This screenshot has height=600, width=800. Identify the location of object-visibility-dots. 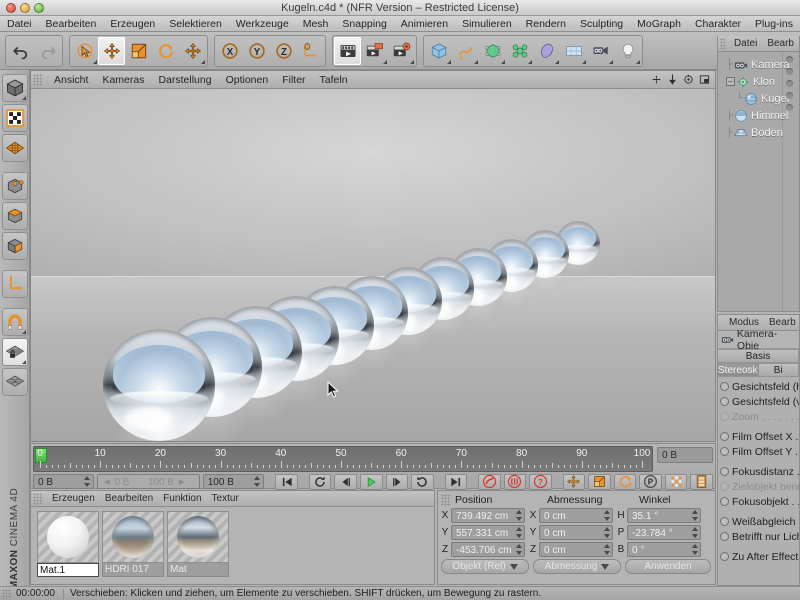
(789, 83).